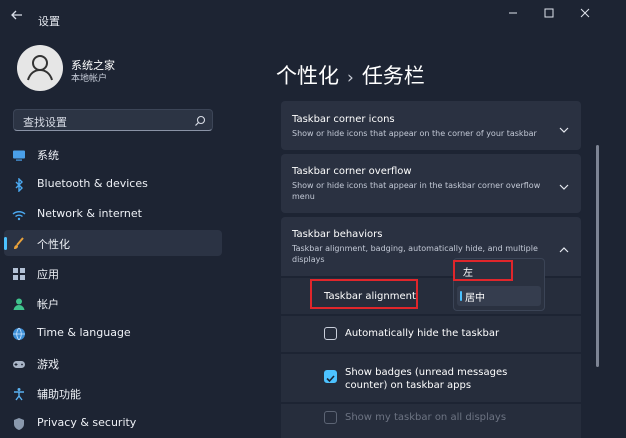 The width and height of the screenshot is (626, 438). Describe the element at coordinates (5, 243) in the screenshot. I see `selection-indicator` at that location.